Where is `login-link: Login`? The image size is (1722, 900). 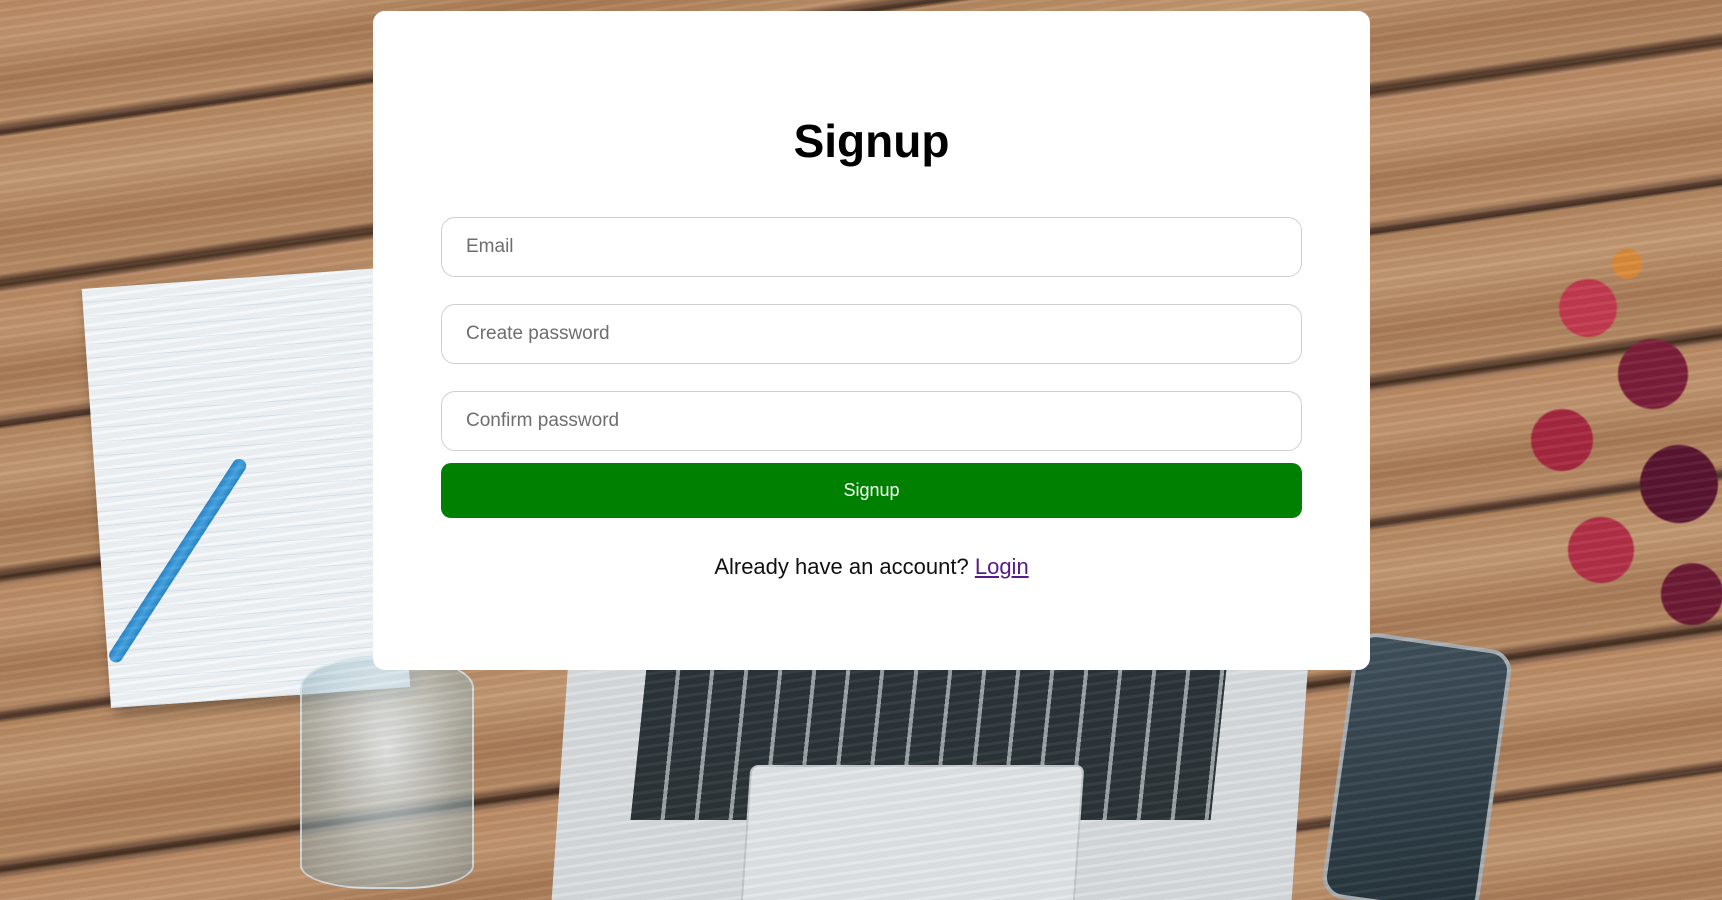 login-link: Login is located at coordinates (1002, 566).